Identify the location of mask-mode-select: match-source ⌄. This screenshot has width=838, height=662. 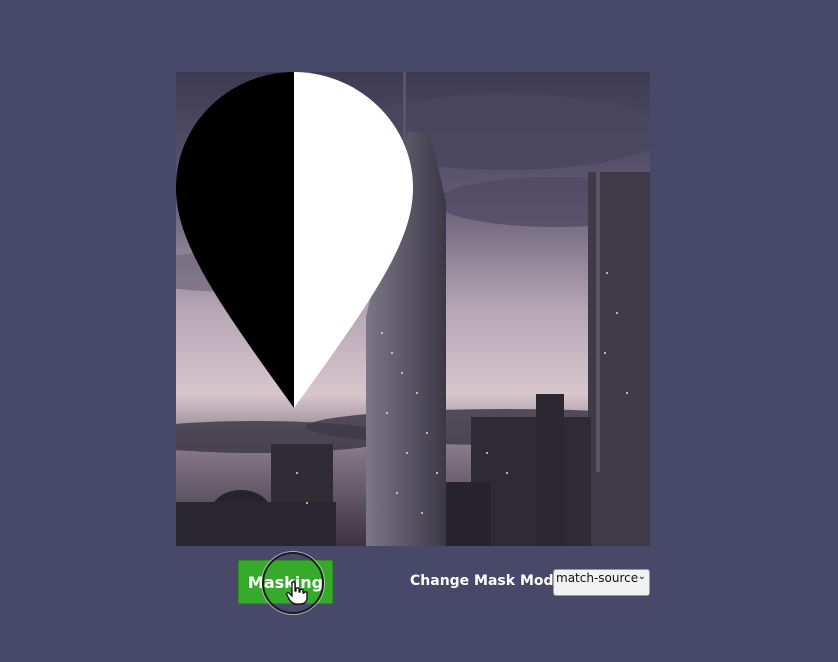
(601, 582).